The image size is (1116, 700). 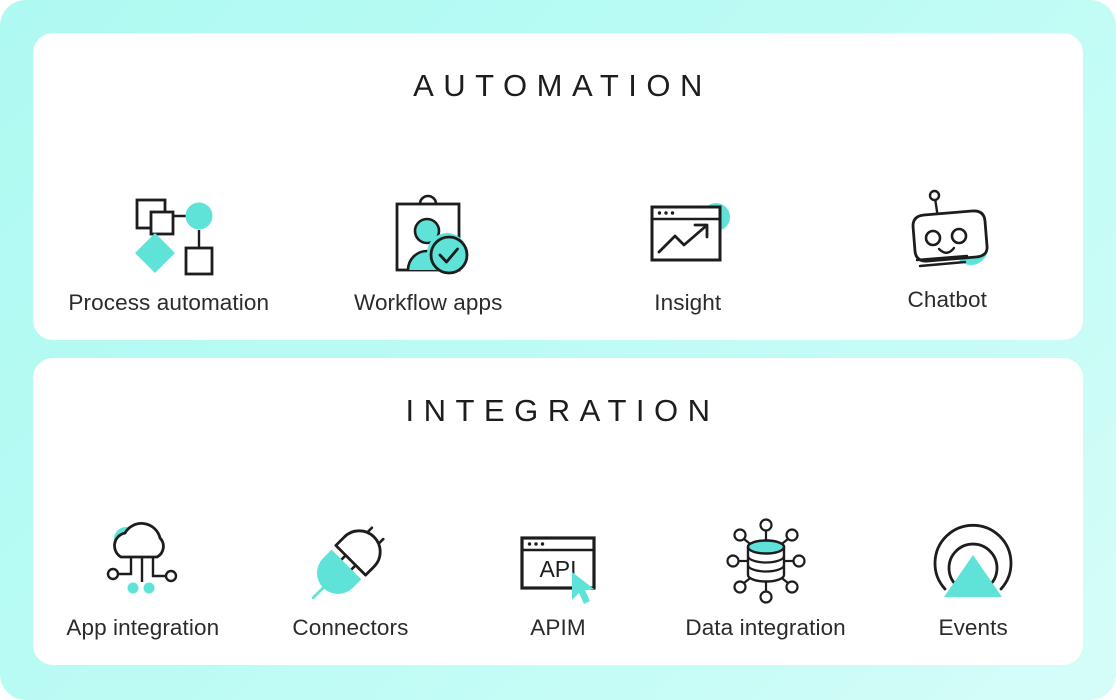 What do you see at coordinates (428, 236) in the screenshot?
I see `clipboard-person-check-icon` at bounding box center [428, 236].